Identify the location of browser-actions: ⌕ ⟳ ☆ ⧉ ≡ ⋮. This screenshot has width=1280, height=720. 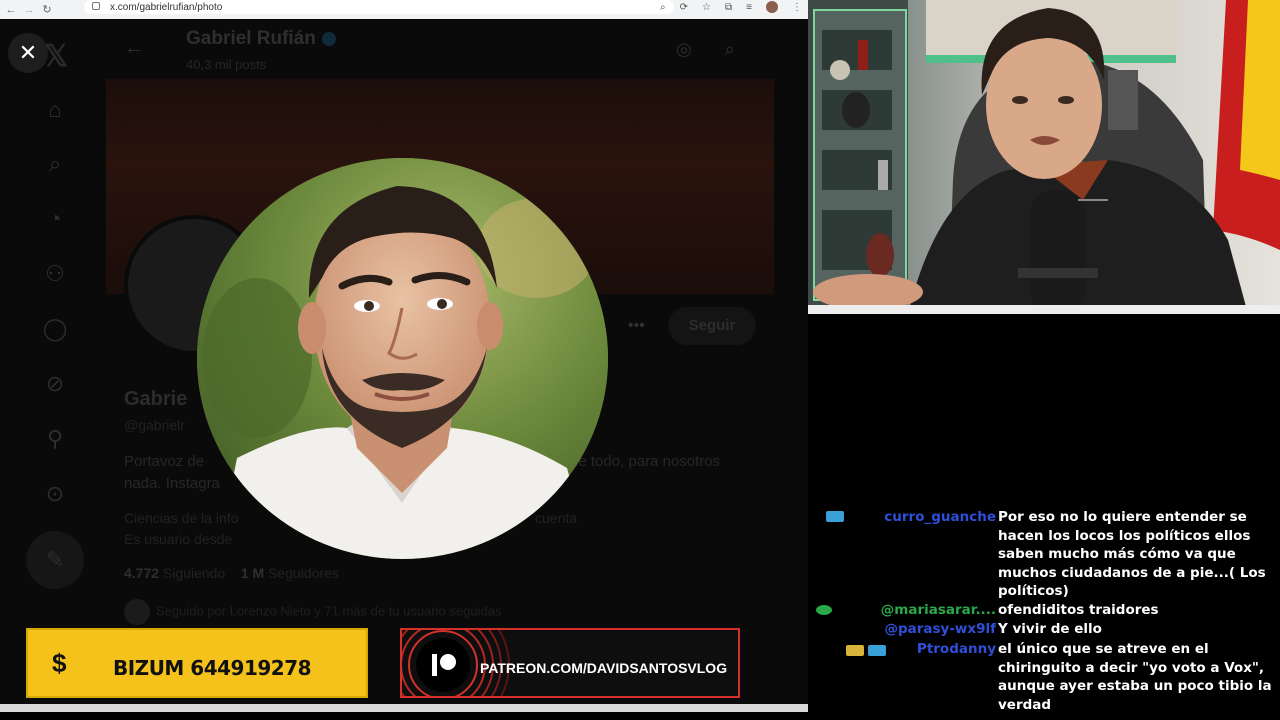
(731, 7).